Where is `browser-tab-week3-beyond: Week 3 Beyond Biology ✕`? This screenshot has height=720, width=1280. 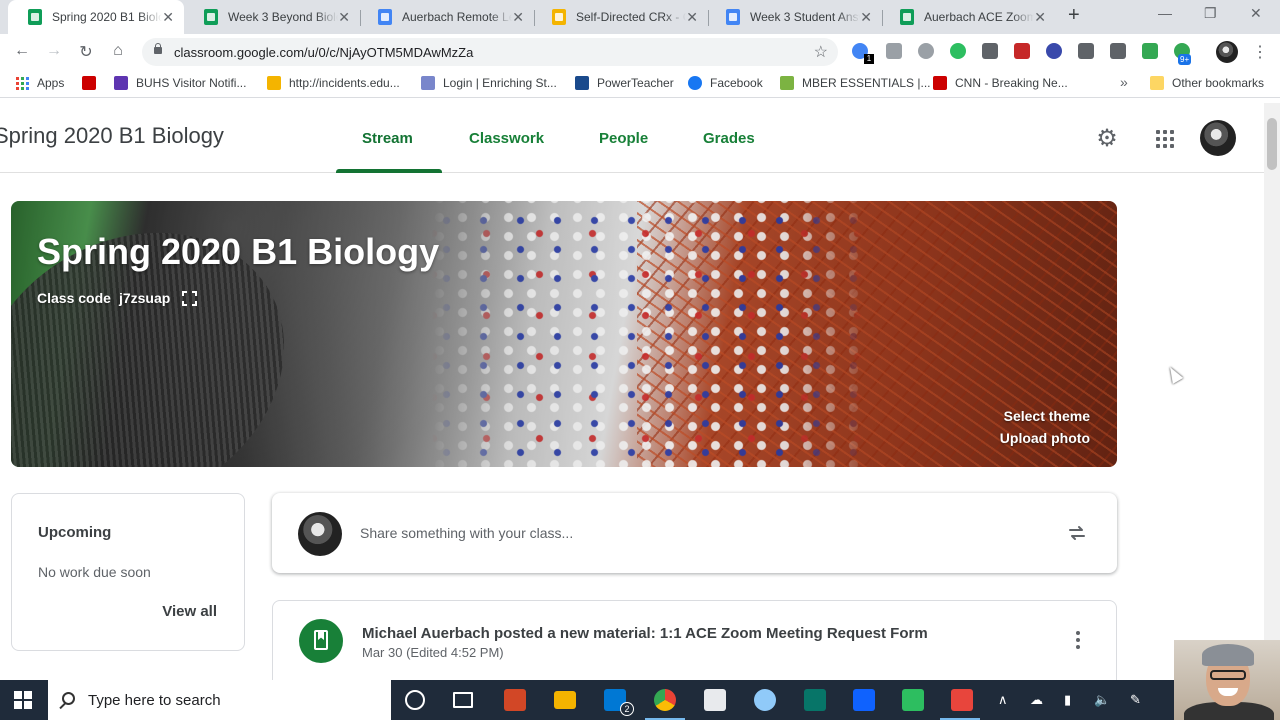
browser-tab-week3-beyond: Week 3 Beyond Biology ✕ is located at coordinates (272, 17).